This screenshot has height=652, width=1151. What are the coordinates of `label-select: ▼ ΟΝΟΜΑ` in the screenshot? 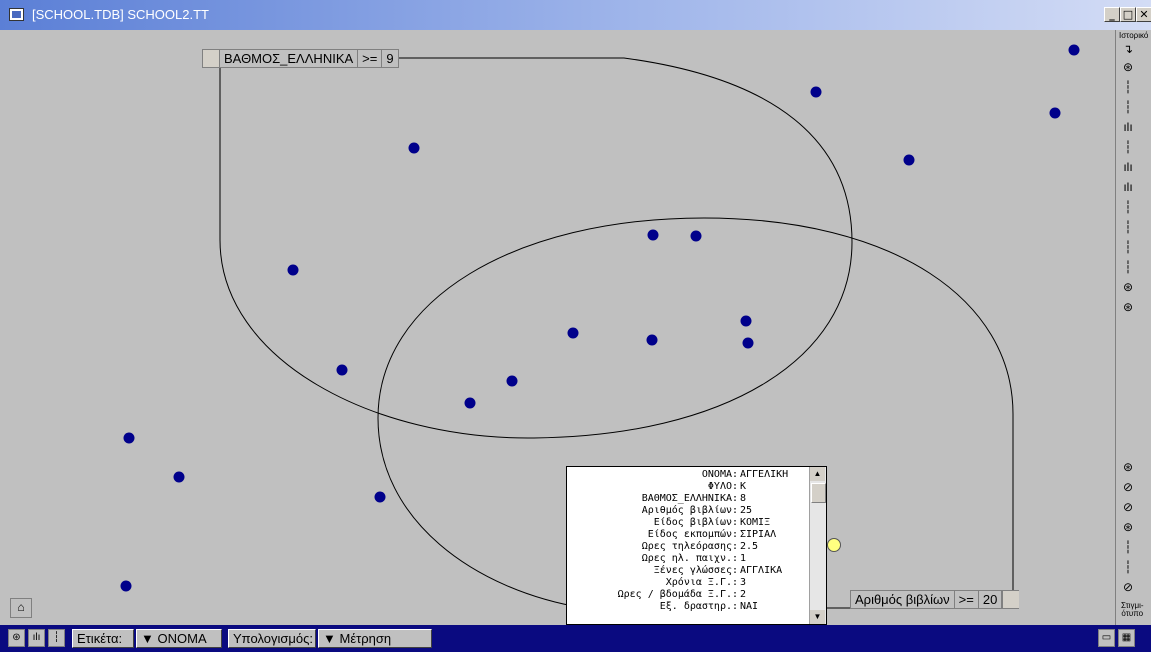 It's located at (179, 638).